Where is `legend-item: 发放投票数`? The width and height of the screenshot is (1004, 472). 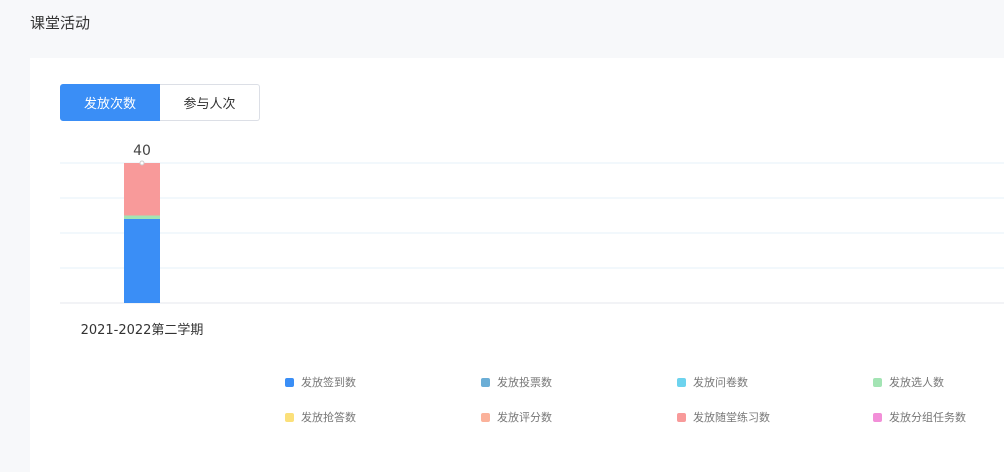
legend-item: 发放投票数 is located at coordinates (579, 382).